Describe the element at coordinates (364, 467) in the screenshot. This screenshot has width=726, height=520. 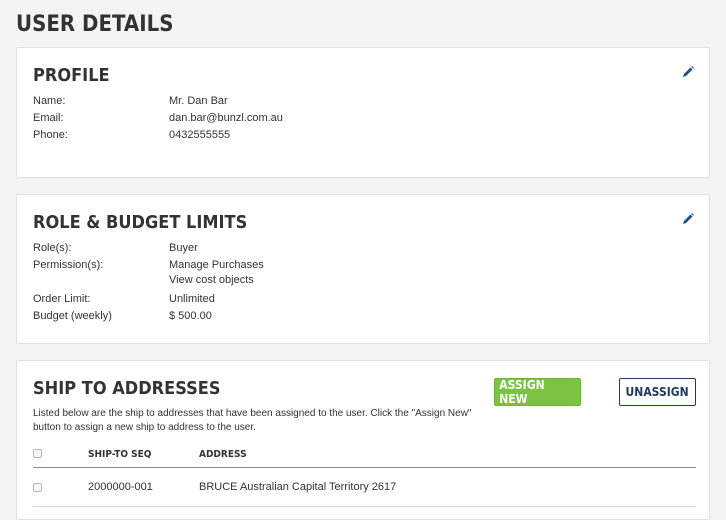
I see `table-header-divider` at that location.